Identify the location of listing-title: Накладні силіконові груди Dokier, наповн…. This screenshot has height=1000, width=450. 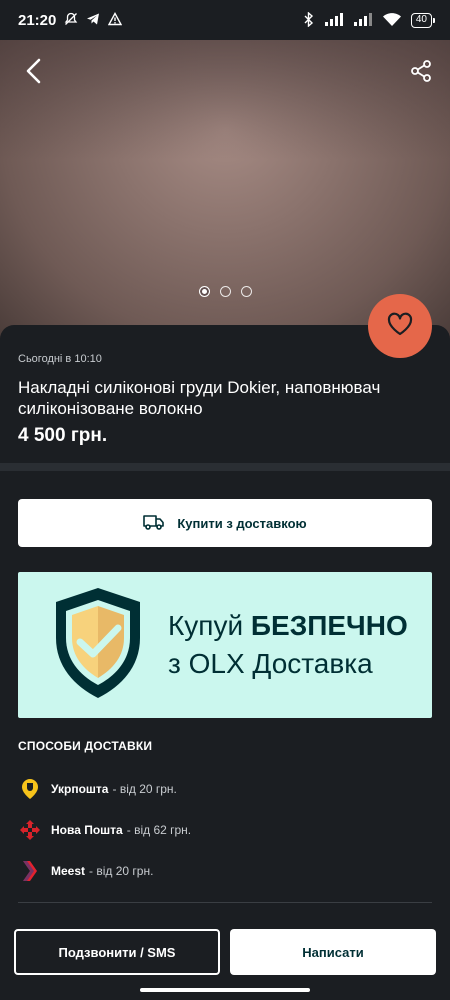
(199, 398).